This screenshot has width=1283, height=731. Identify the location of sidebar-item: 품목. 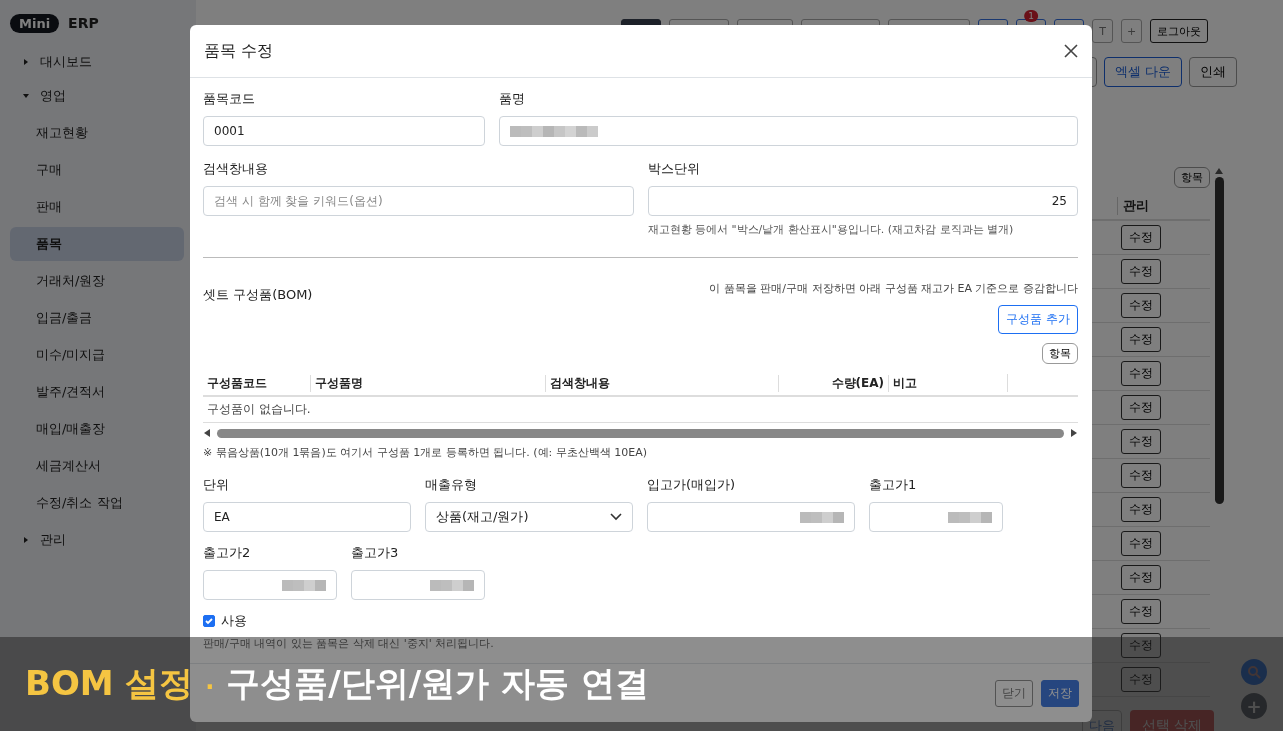
(97, 244).